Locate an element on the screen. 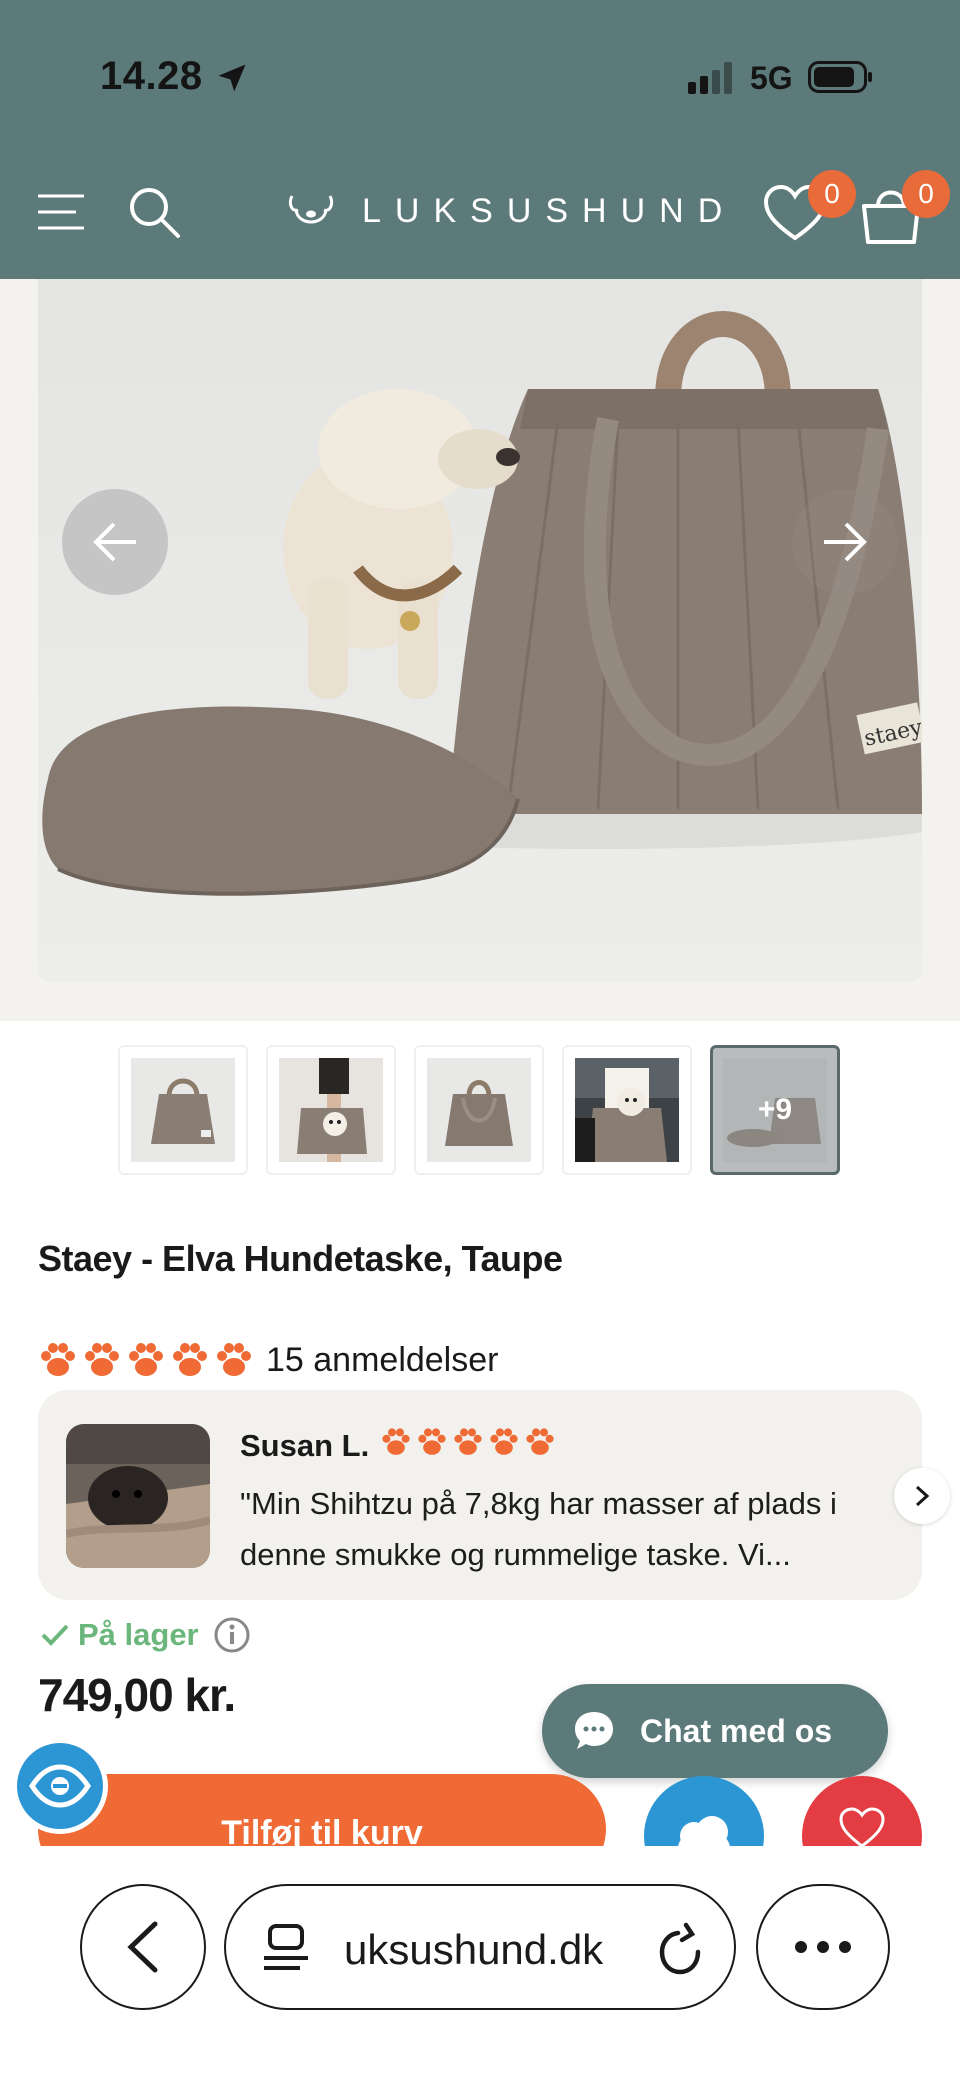  brand-logo: LUKSUSHUND is located at coordinates (511, 211).